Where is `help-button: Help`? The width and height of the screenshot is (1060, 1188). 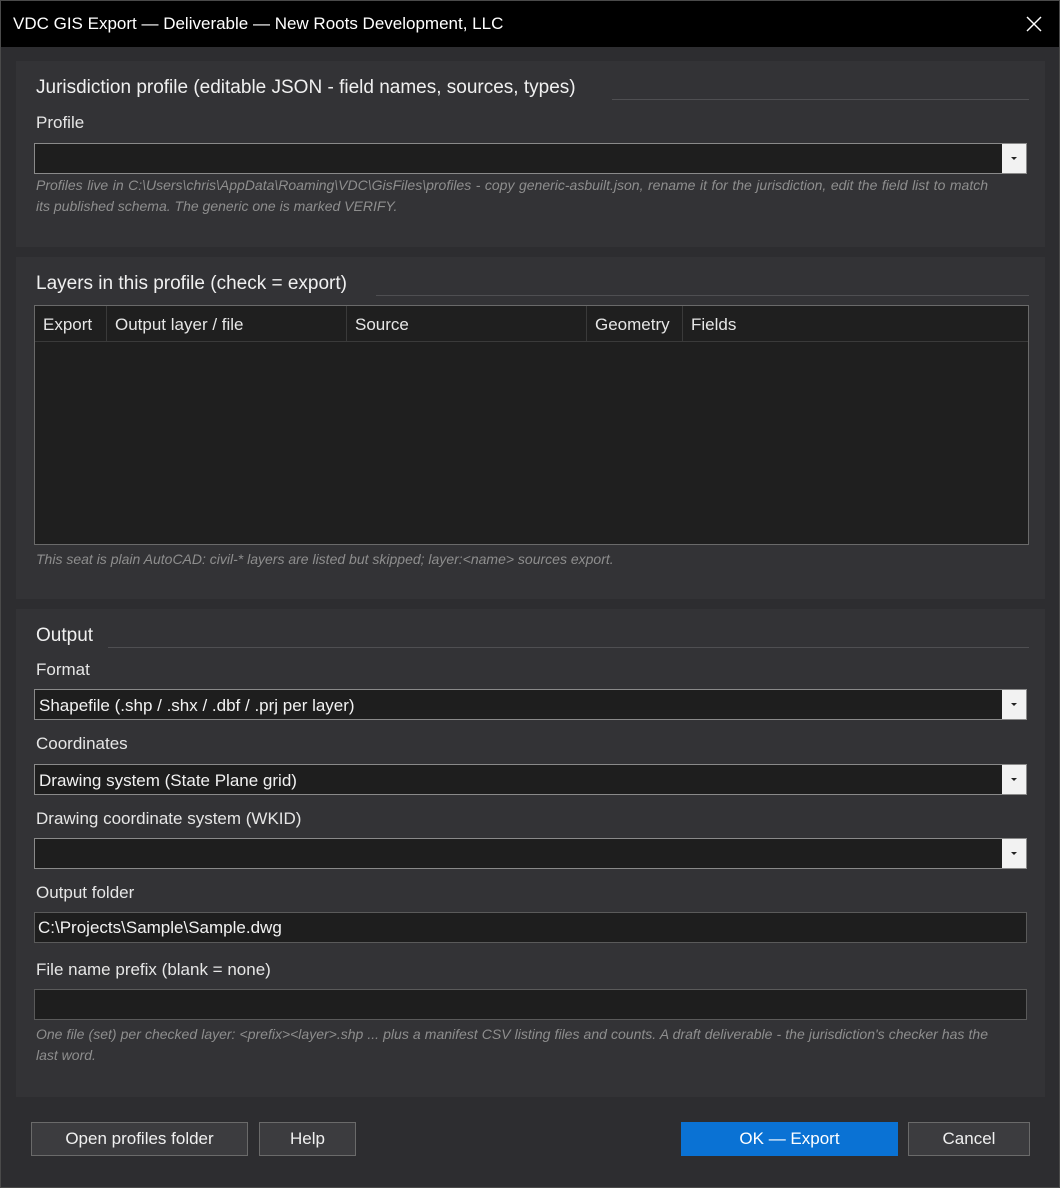
help-button: Help is located at coordinates (307, 1139).